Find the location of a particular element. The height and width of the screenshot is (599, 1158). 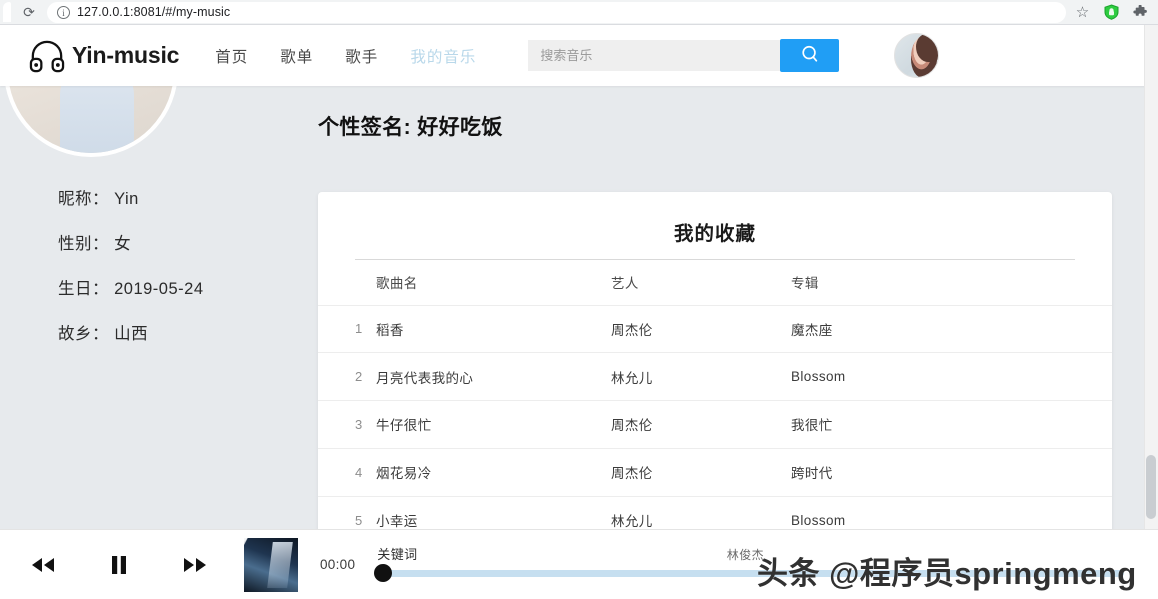

track-progress-area: 关键词 林俊杰 is located at coordinates (749, 565).